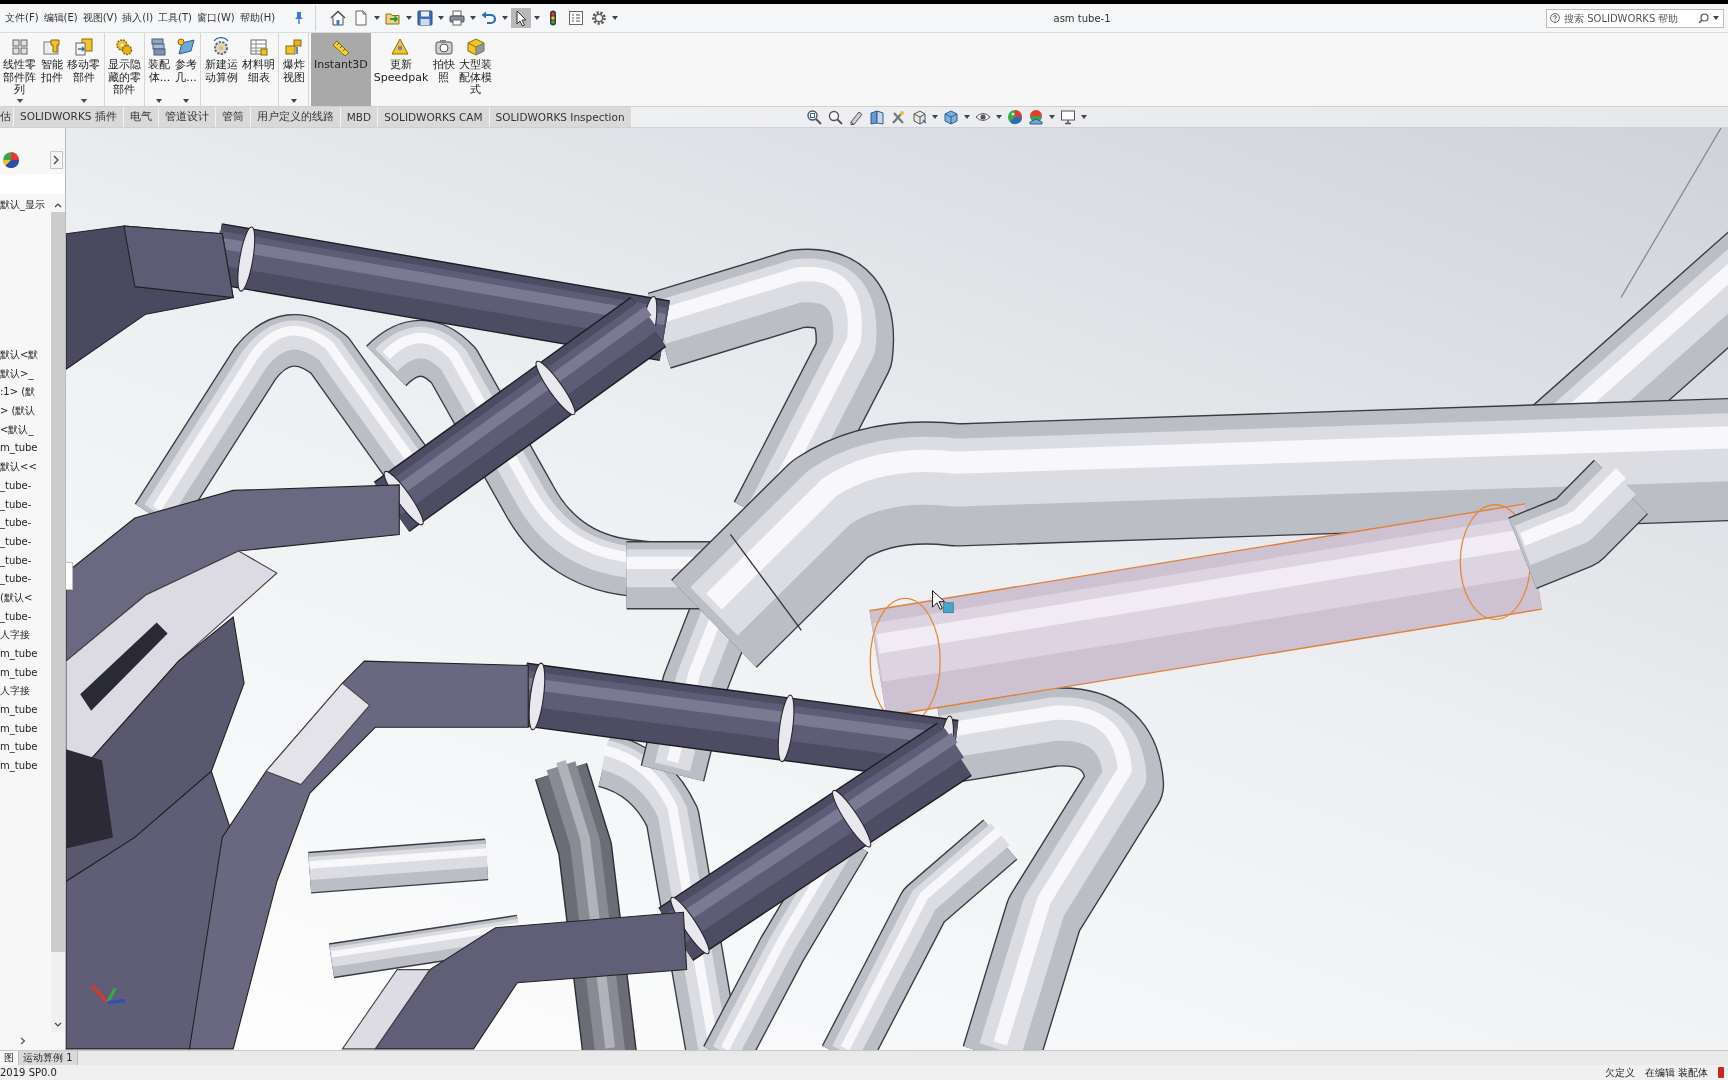 This screenshot has width=1728, height=1080. Describe the element at coordinates (443, 69) in the screenshot. I see `ribbon-button: 拍快照` at that location.